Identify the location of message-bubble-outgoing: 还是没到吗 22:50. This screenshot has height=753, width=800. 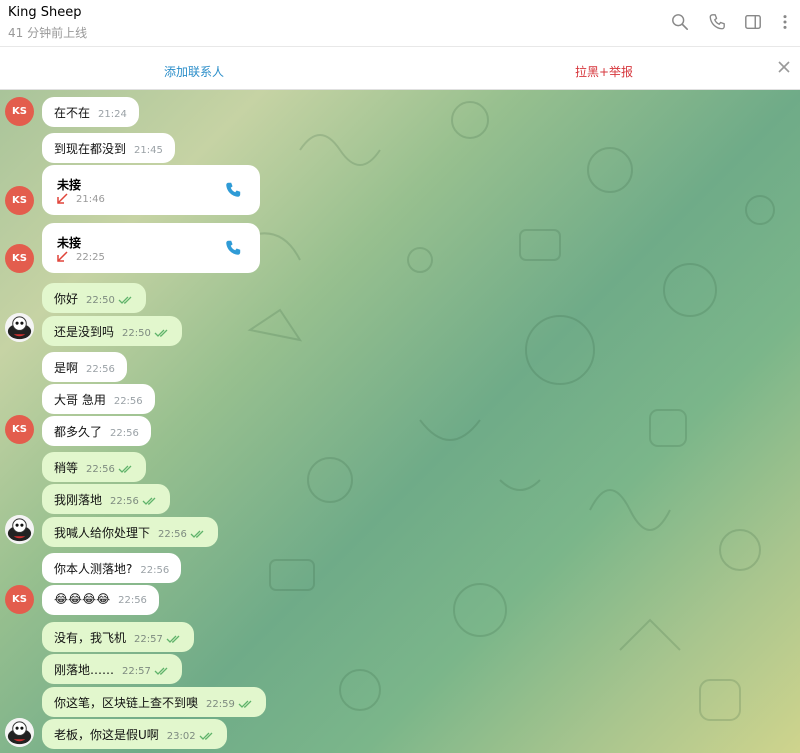
(112, 331).